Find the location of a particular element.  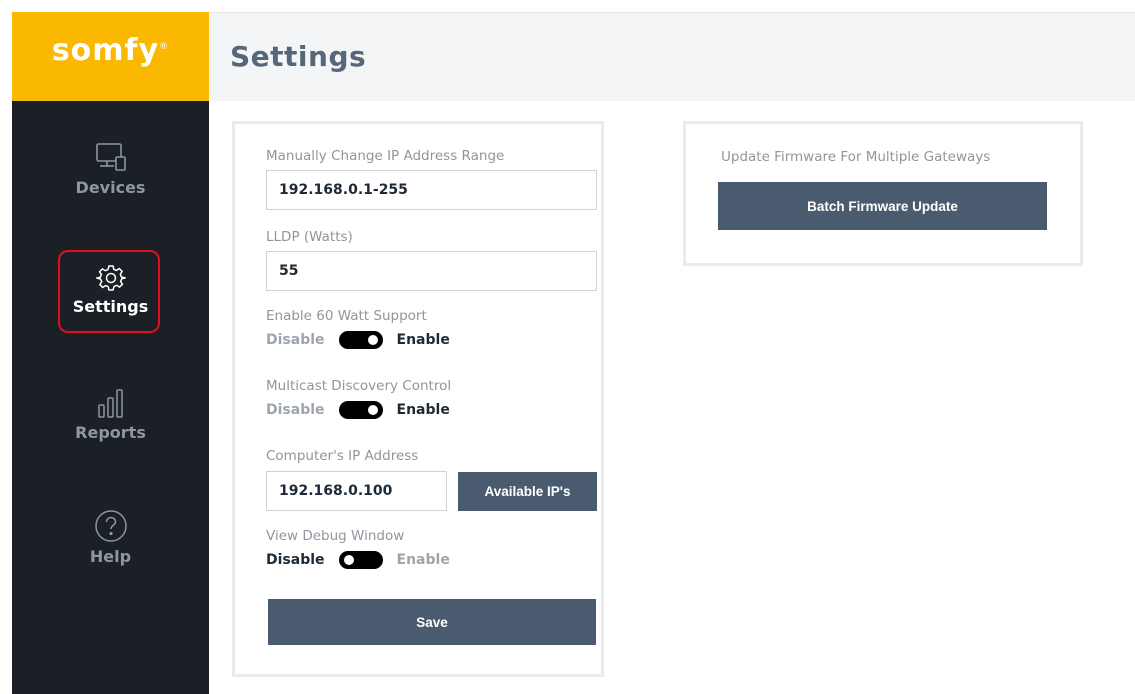

active-item-highlight is located at coordinates (109, 291).